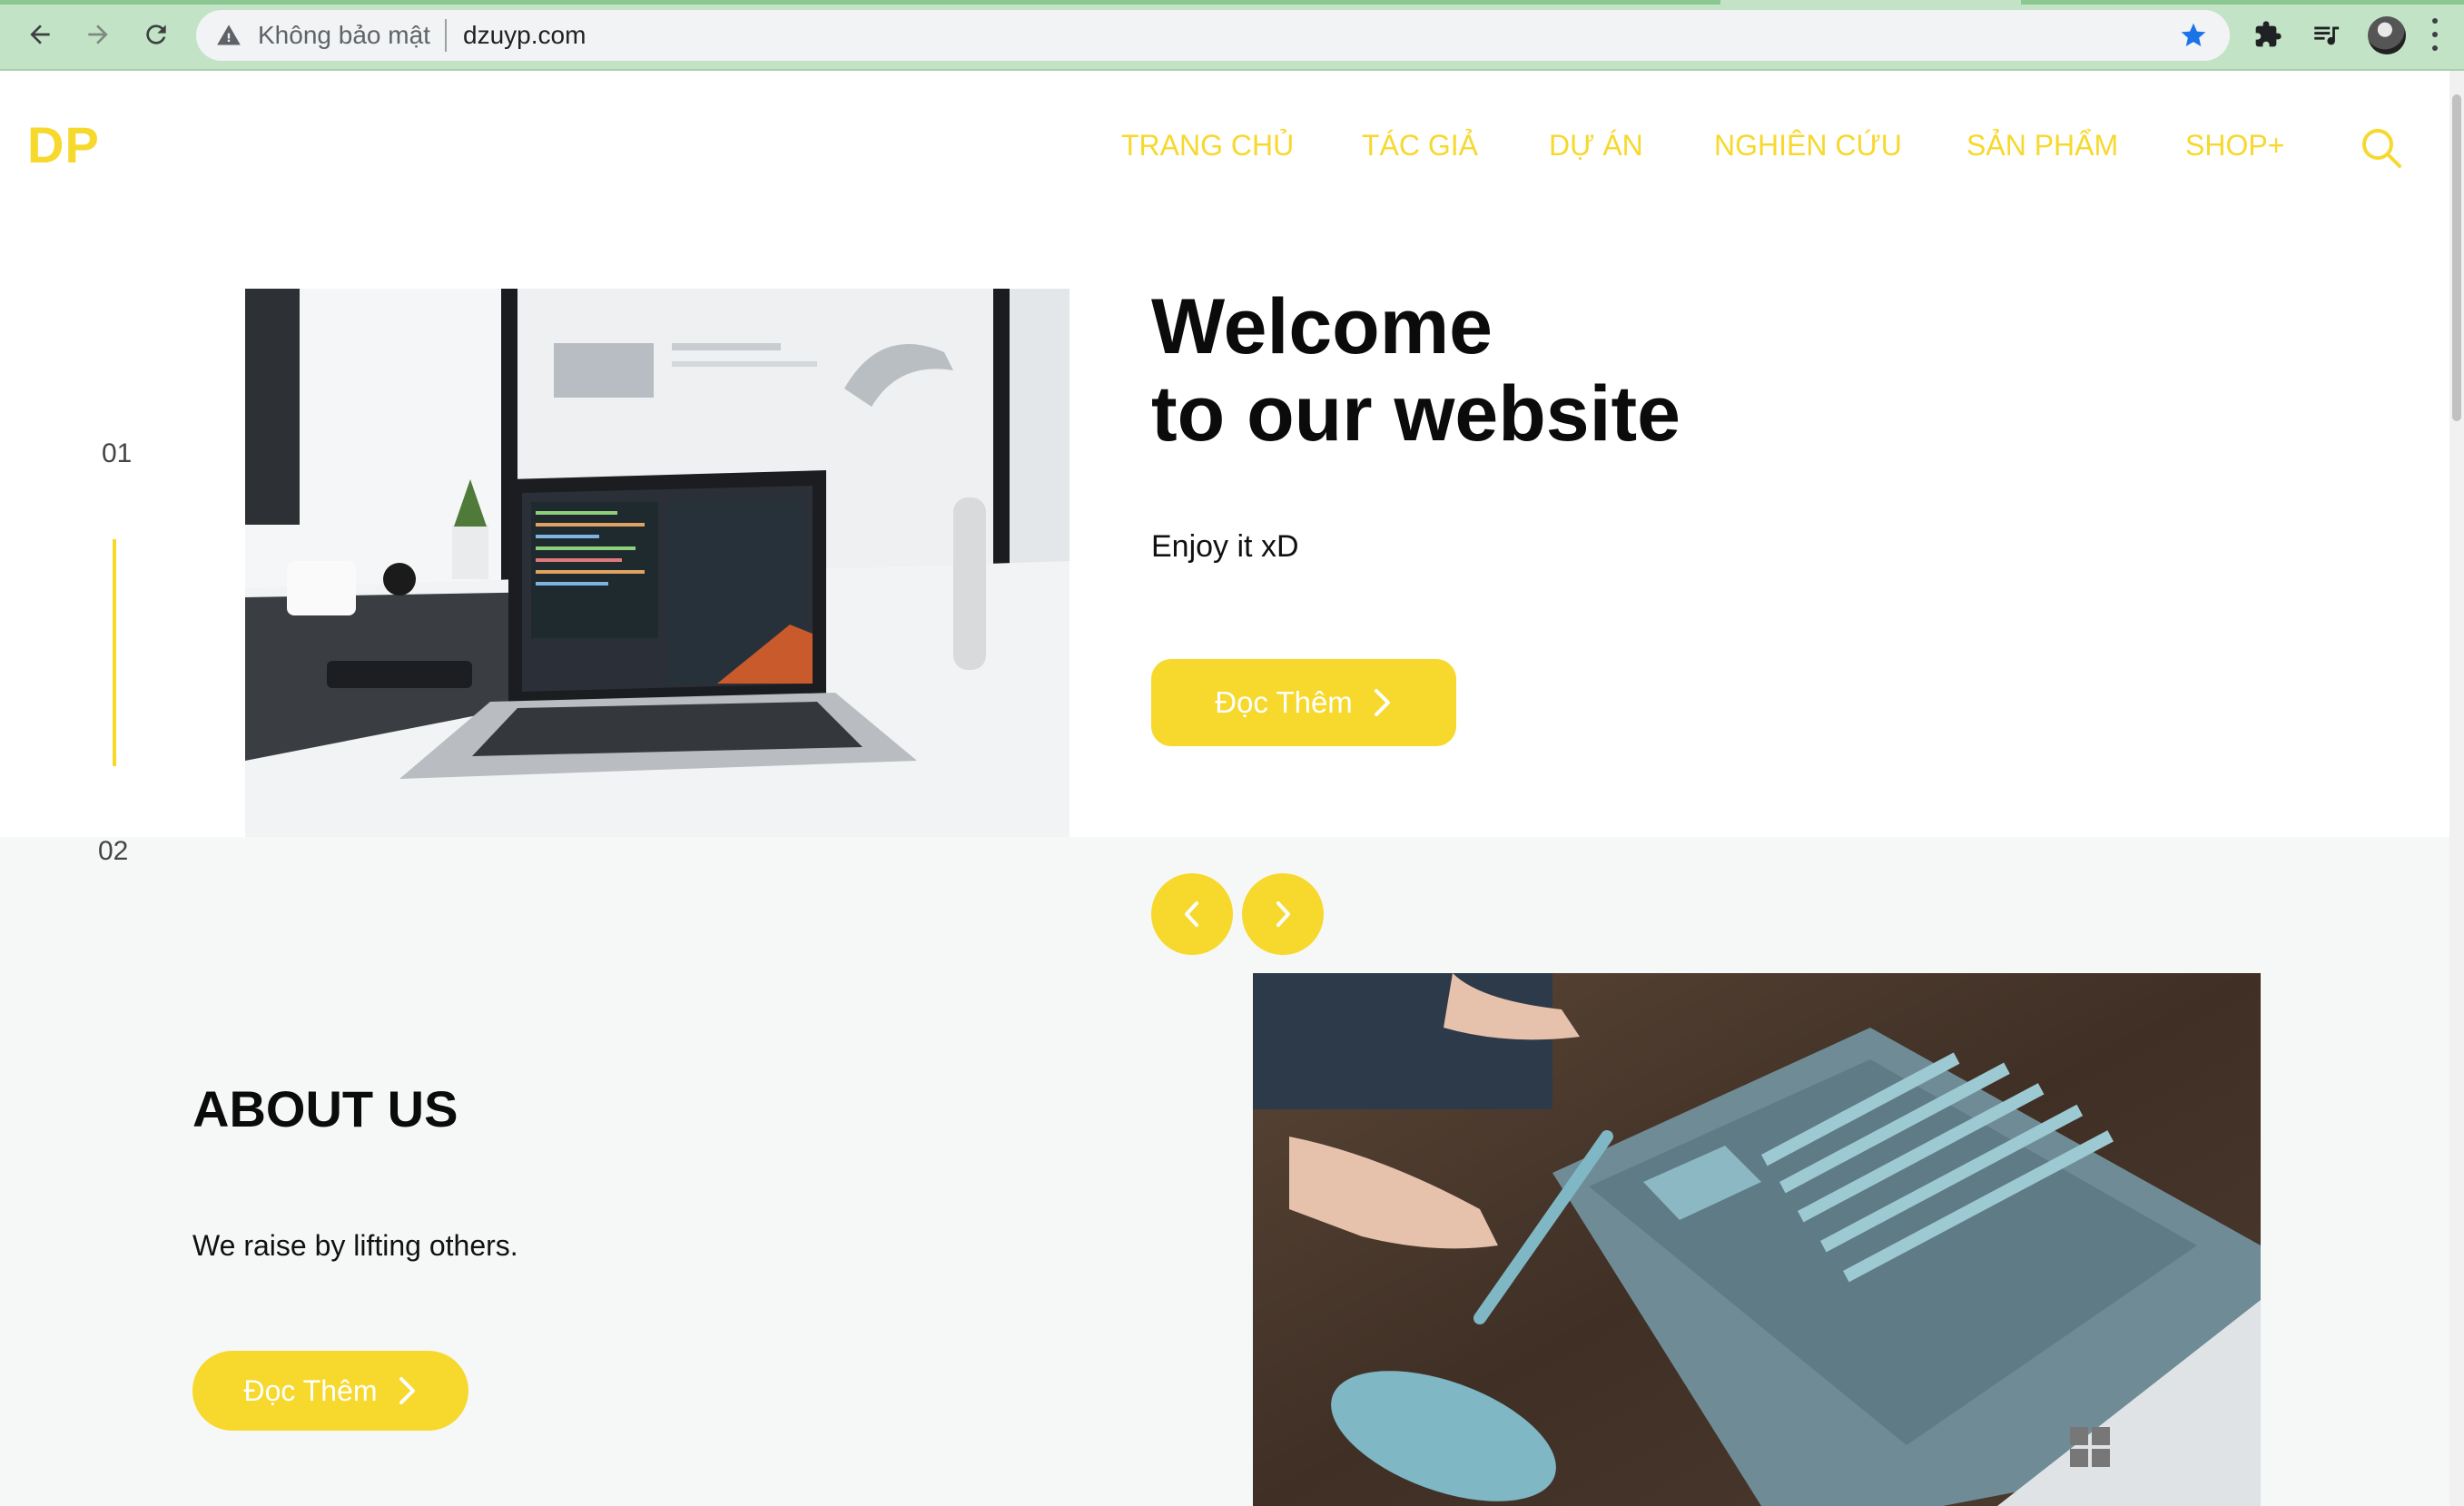  I want to click on url-text: dzuyp.com, so click(524, 35).